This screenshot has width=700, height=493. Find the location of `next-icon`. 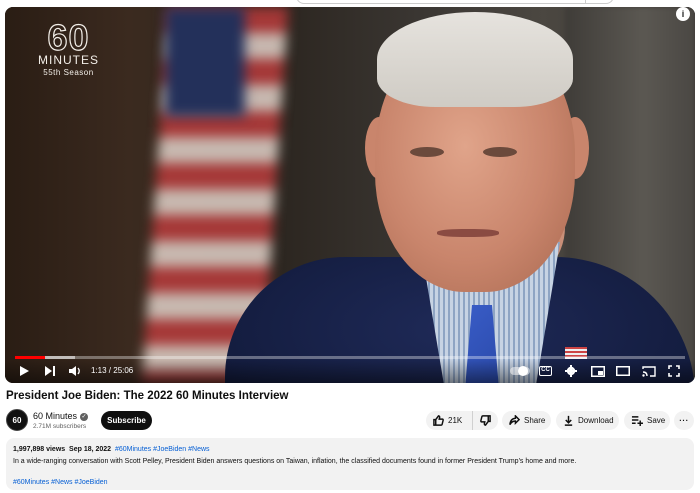

next-icon is located at coordinates (50, 371).